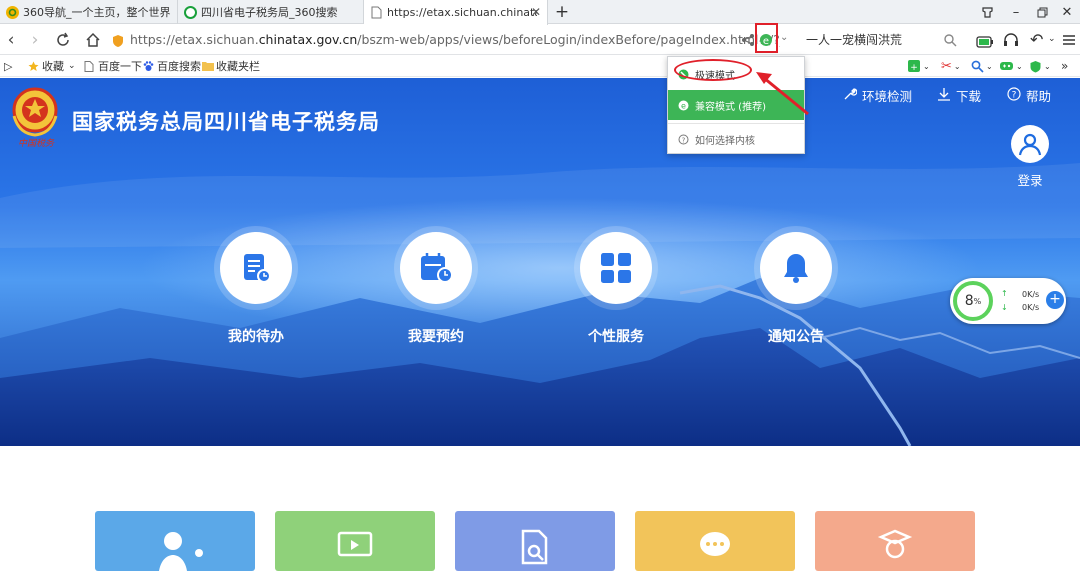  What do you see at coordinates (944, 95) in the screenshot?
I see `download-icon` at bounding box center [944, 95].